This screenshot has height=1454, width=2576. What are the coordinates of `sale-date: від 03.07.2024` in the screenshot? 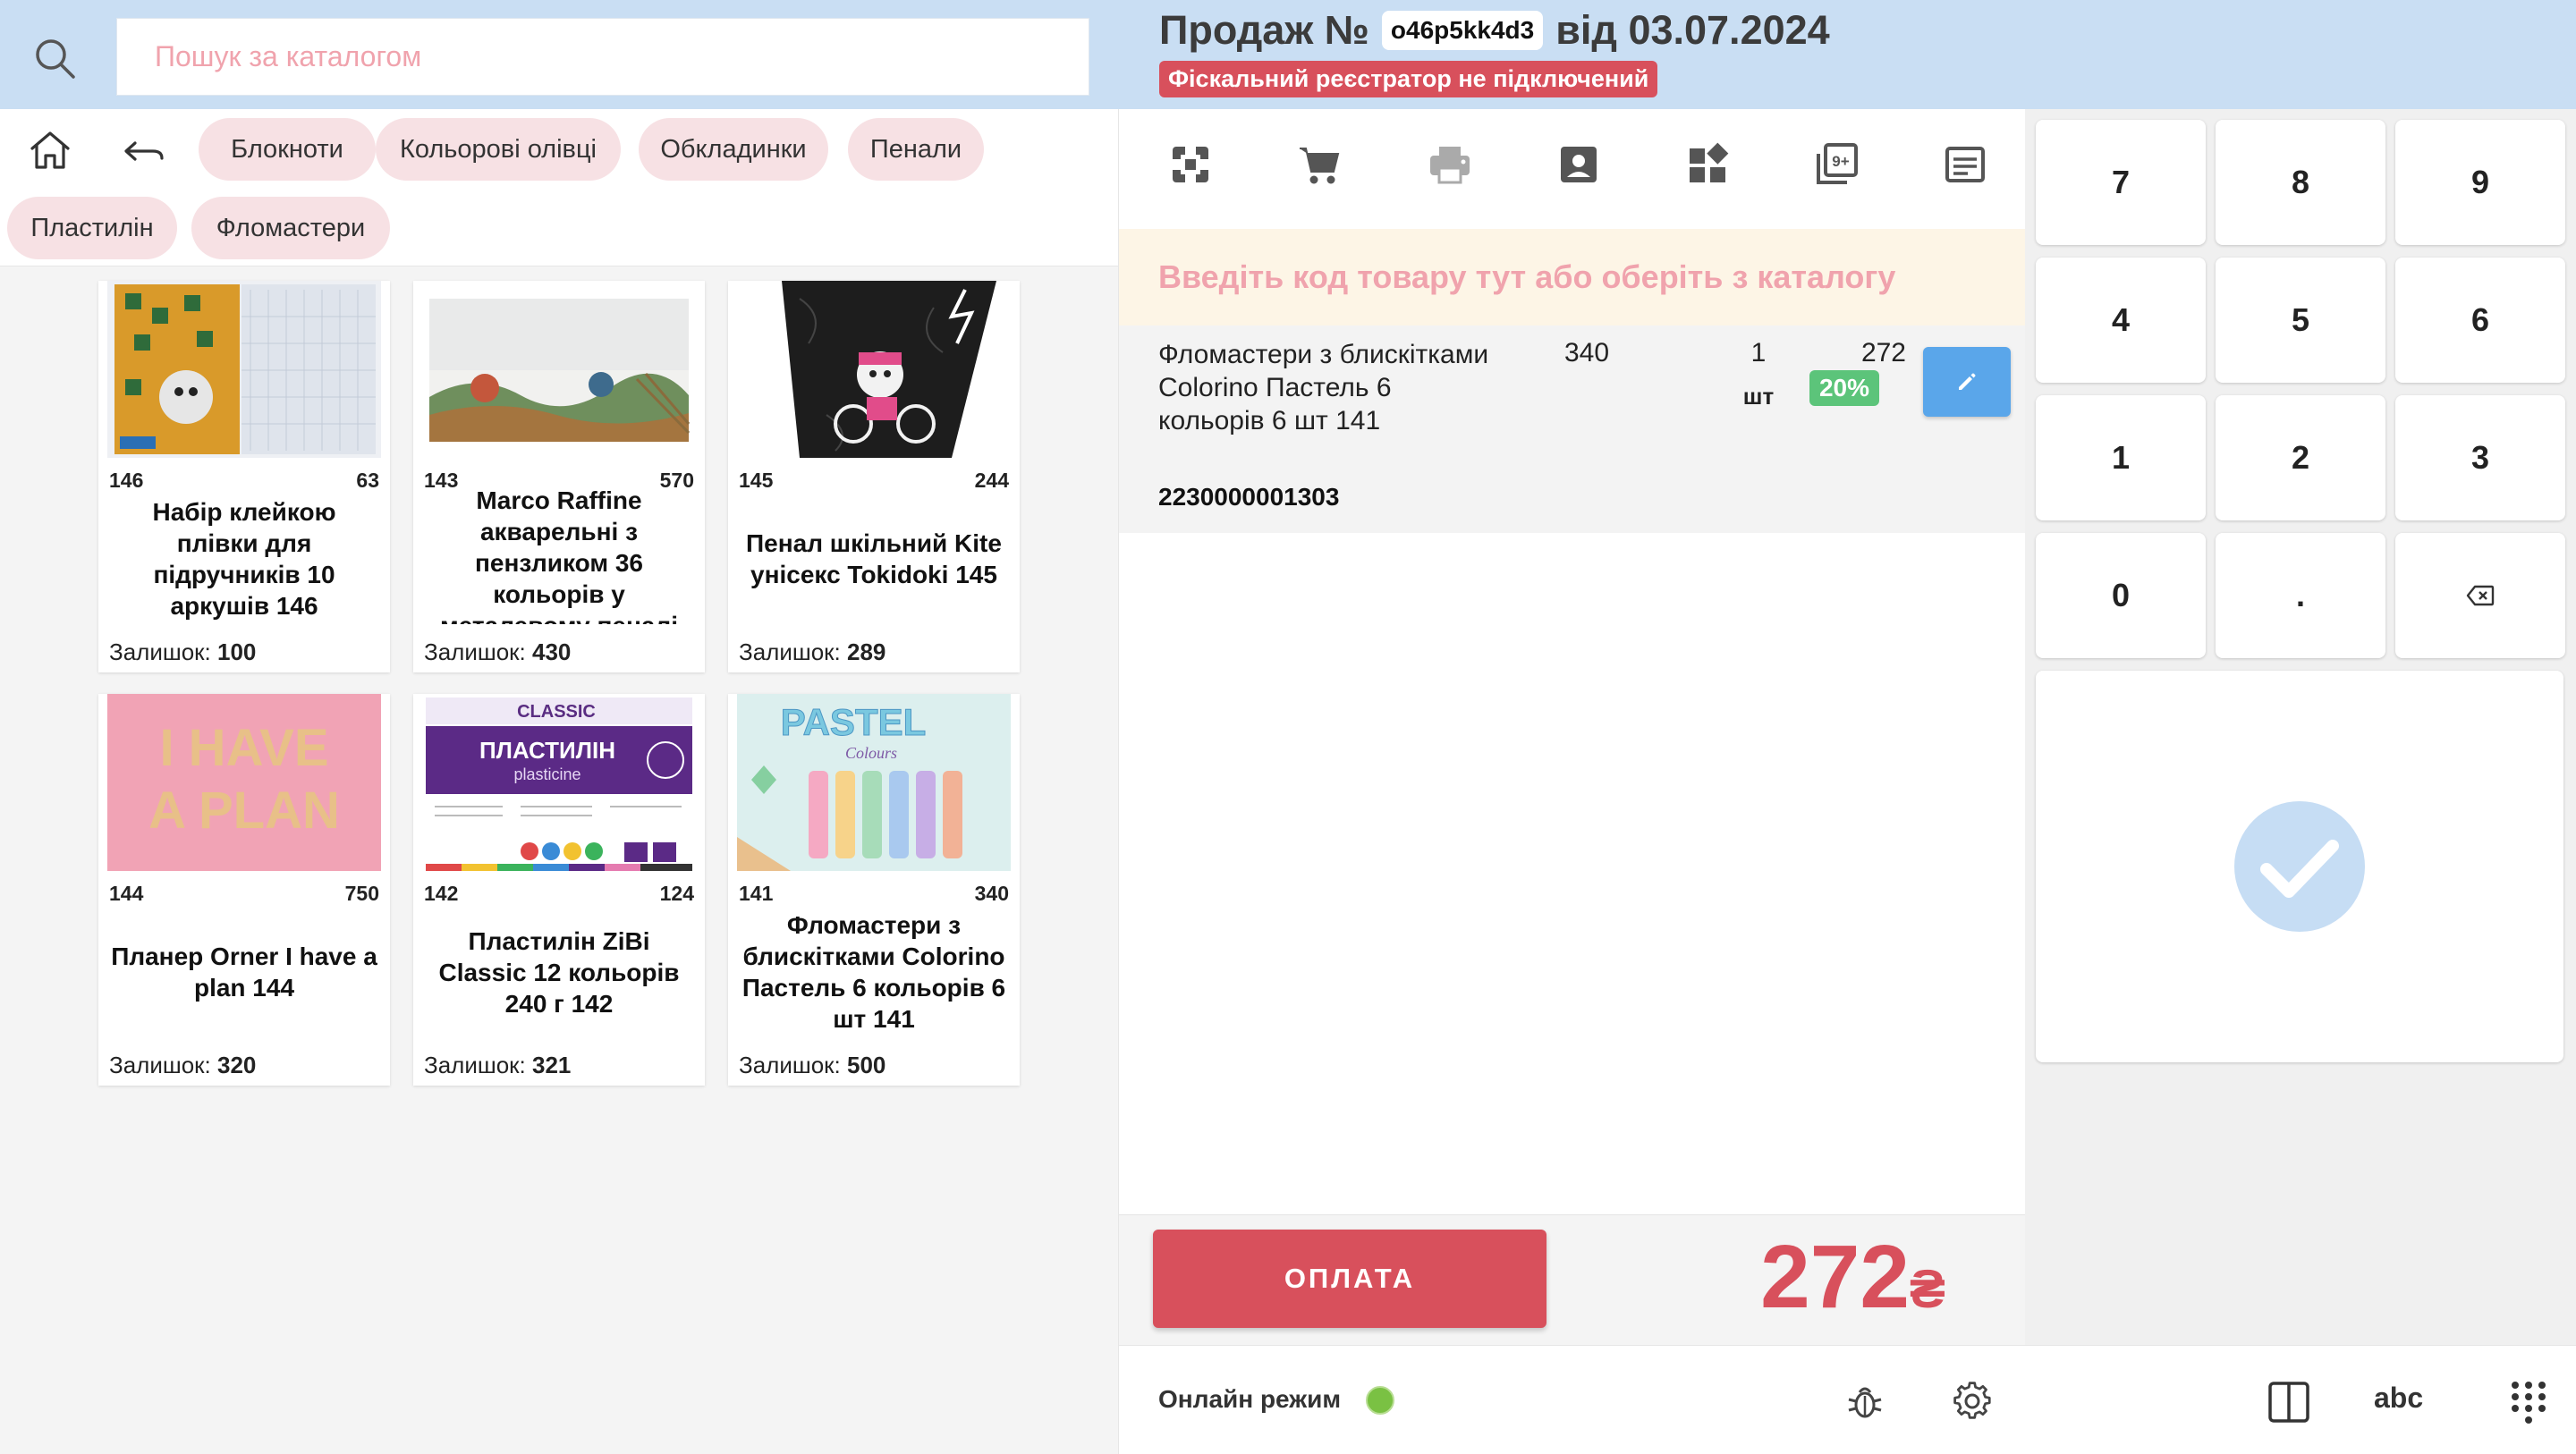 It's located at (1692, 30).